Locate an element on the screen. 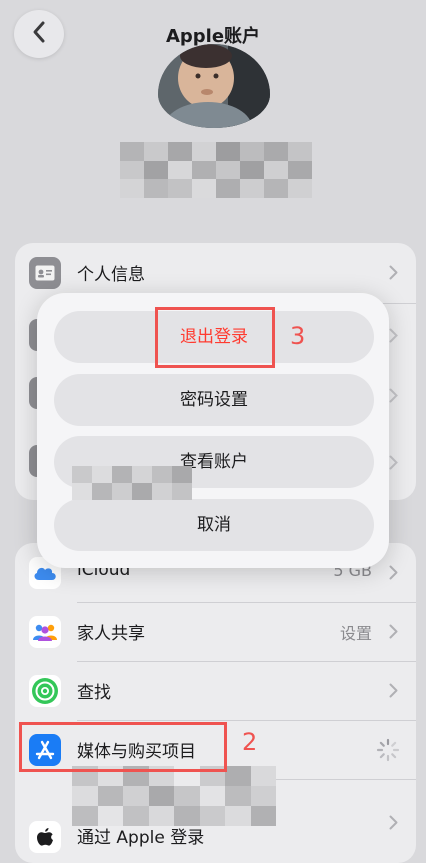 This screenshot has height=863, width=426. sign-in-with-apple-label: 通过 Apple 登录 is located at coordinates (141, 838).